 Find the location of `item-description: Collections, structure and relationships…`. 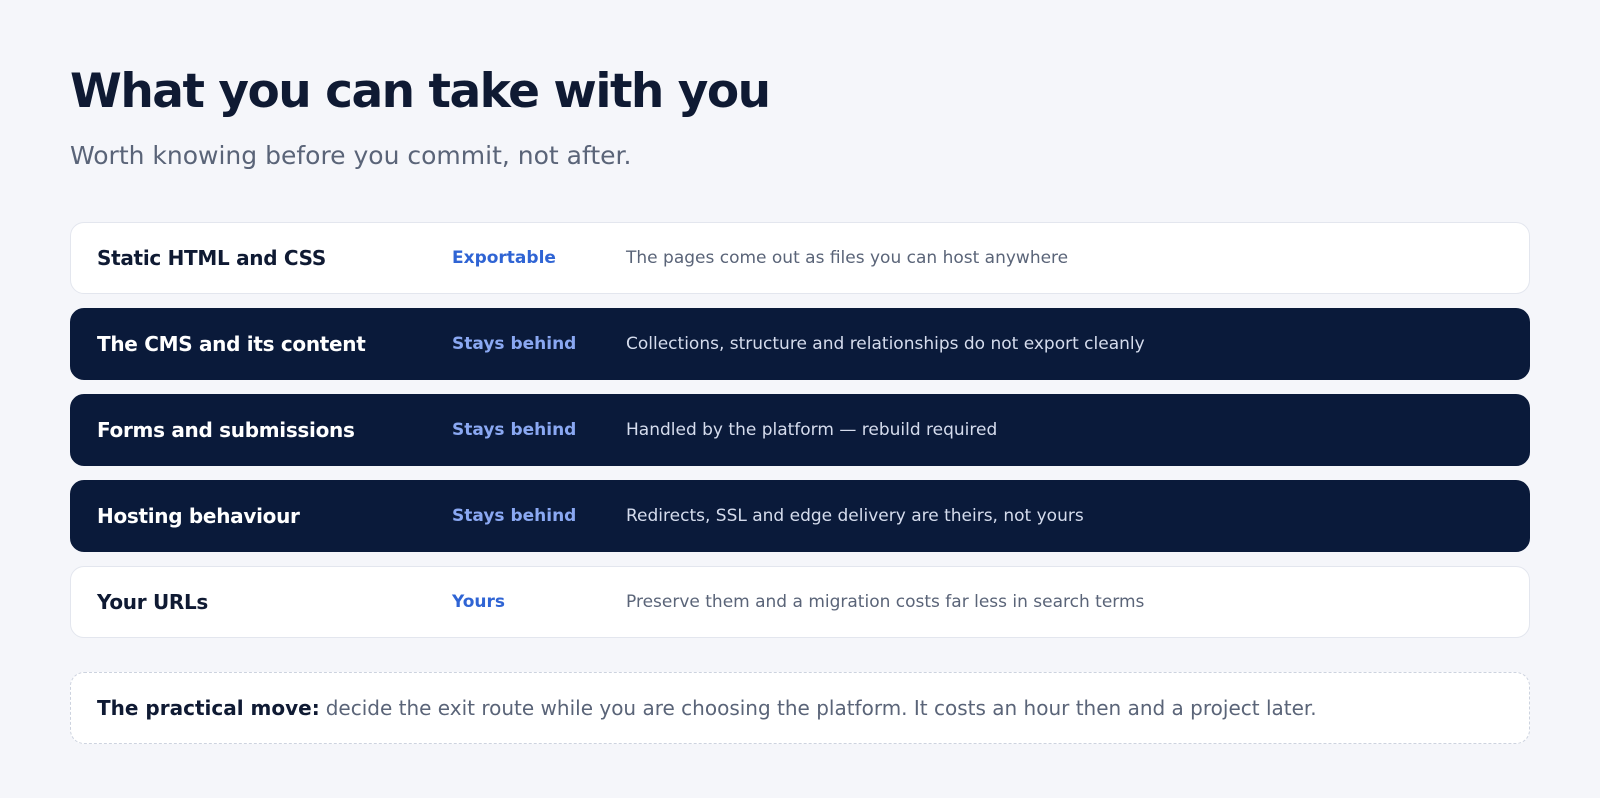

item-description: Collections, structure and relationships… is located at coordinates (885, 344).